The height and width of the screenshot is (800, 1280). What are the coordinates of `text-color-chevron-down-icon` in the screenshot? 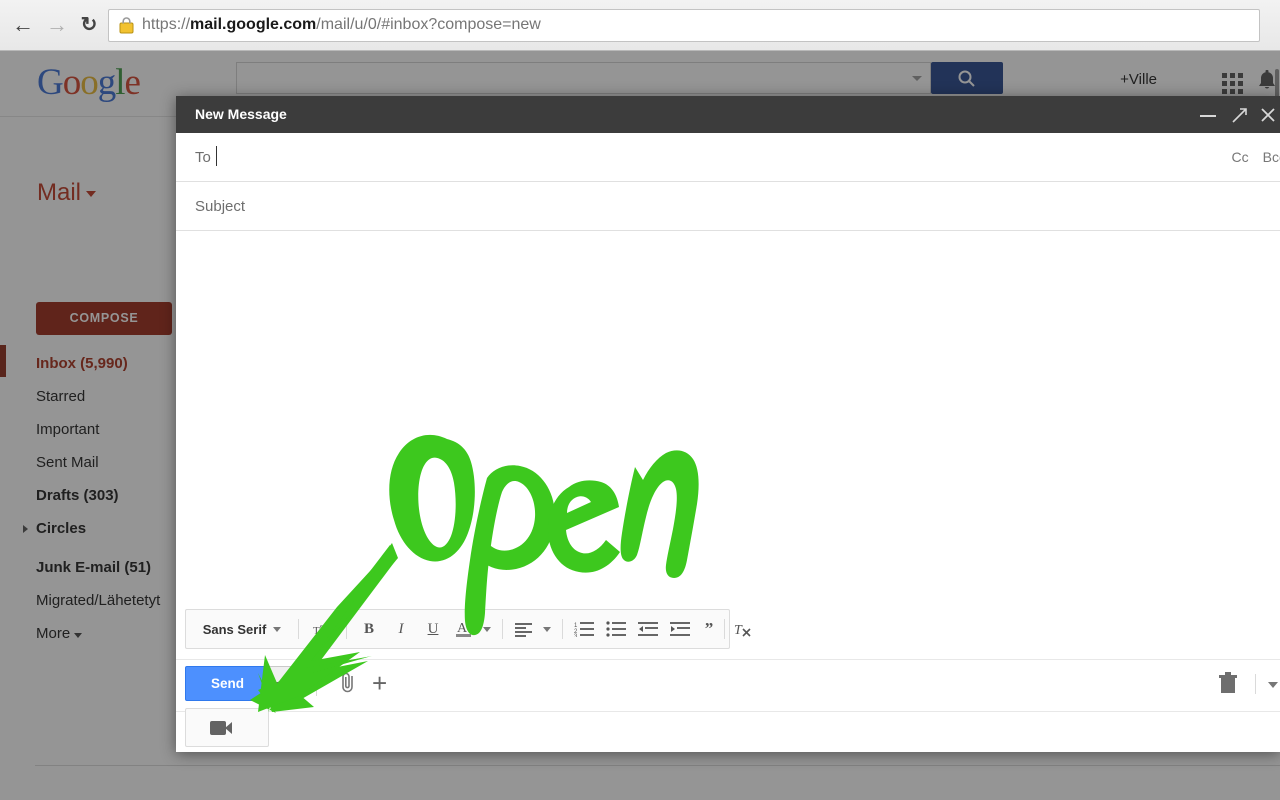 It's located at (487, 629).